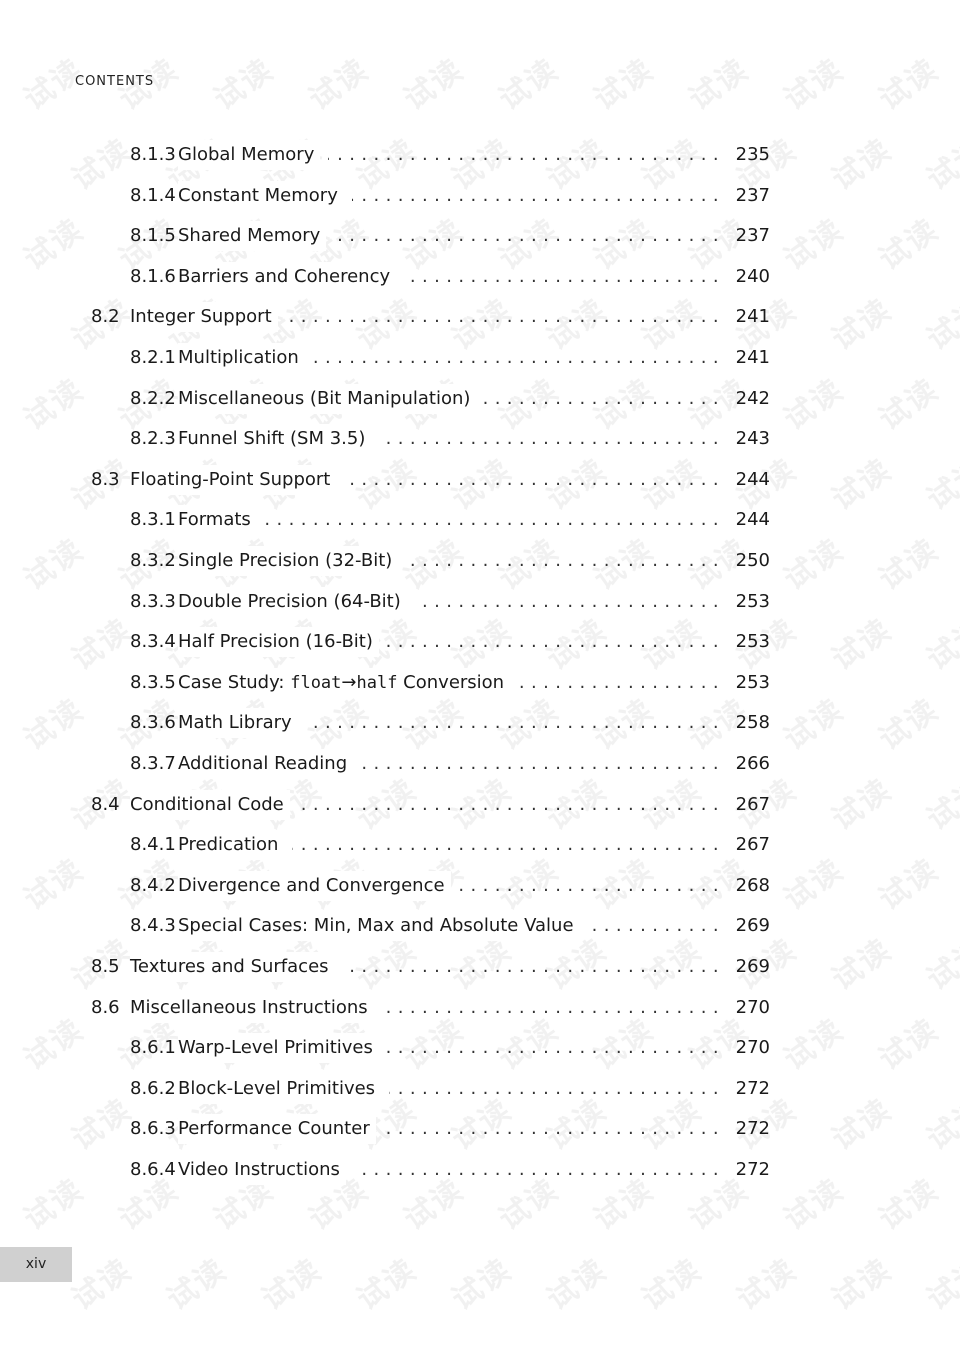 The width and height of the screenshot is (960, 1357). Describe the element at coordinates (210, 804) in the screenshot. I see `toc-entry-title: Conditional Code` at that location.